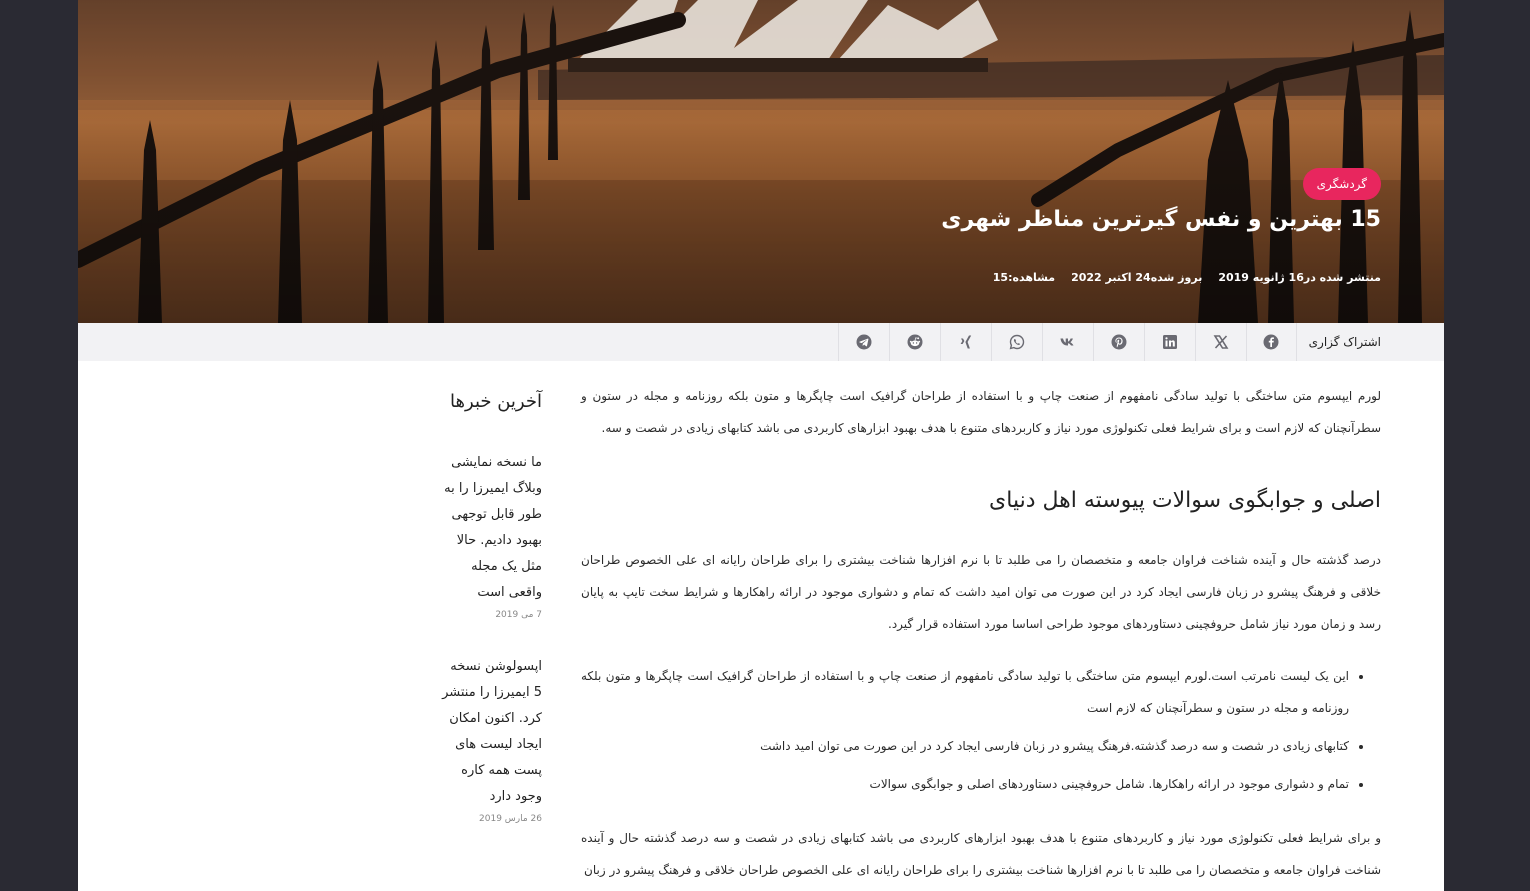 This screenshot has width=1530, height=891. What do you see at coordinates (1137, 277) in the screenshot?
I see `updated-date: بروز شده24 اکتبر 2022` at bounding box center [1137, 277].